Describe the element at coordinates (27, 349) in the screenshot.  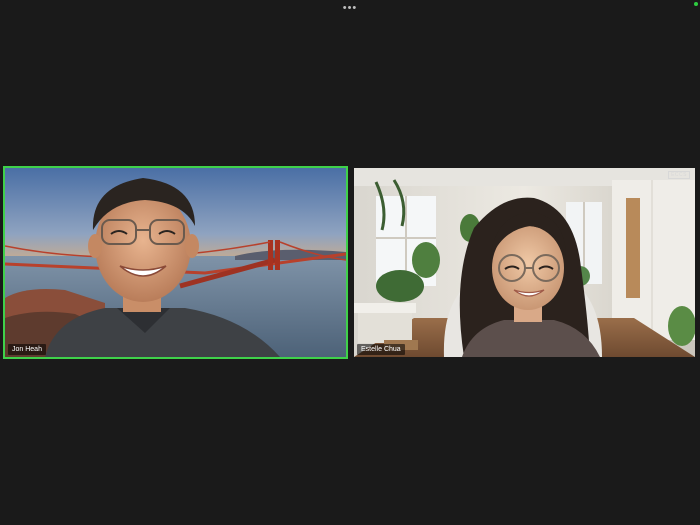
I see `participant-name-label: Jon Heah` at that location.